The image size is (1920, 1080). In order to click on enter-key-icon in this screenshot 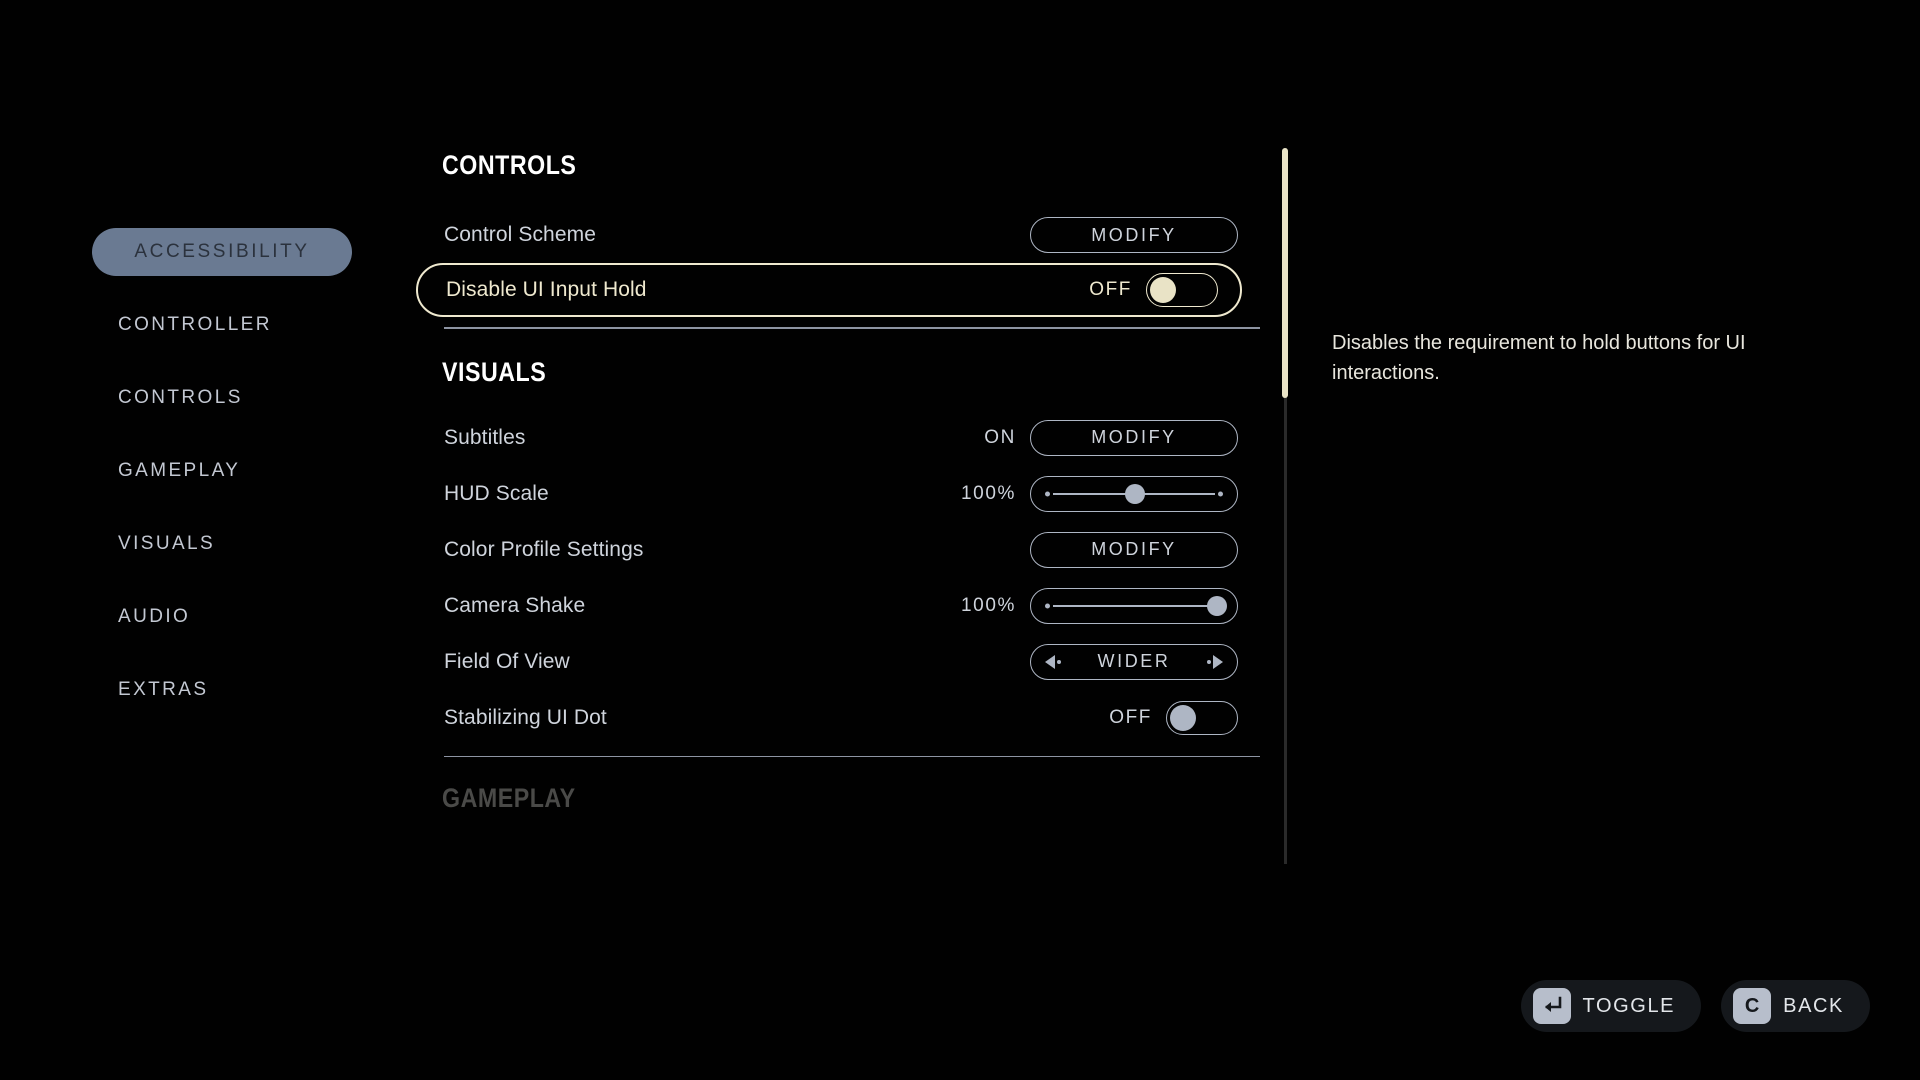, I will do `click(1551, 1006)`.